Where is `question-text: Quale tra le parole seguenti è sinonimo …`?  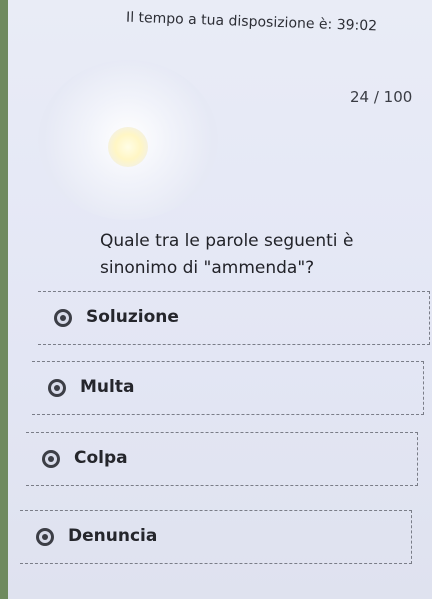 question-text: Quale tra le parole seguenti è sinonimo … is located at coordinates (227, 254).